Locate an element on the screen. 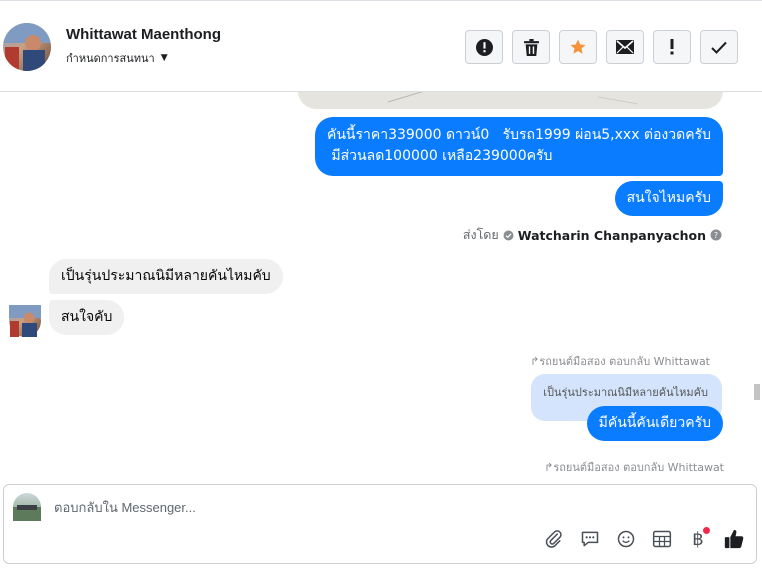 This screenshot has width=762, height=568. verified-icon is located at coordinates (508, 235).